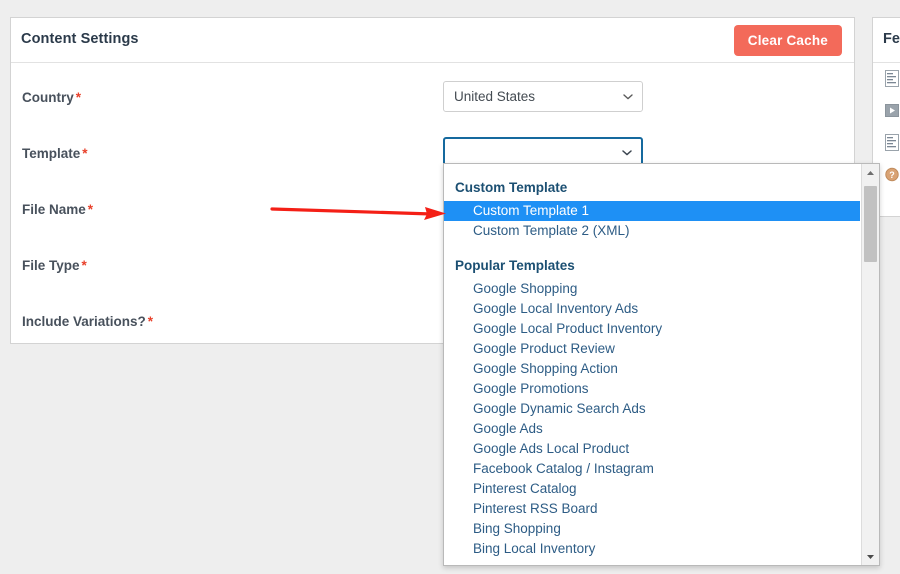 The height and width of the screenshot is (574, 900). I want to click on label-file-type: File Type *, so click(54, 265).